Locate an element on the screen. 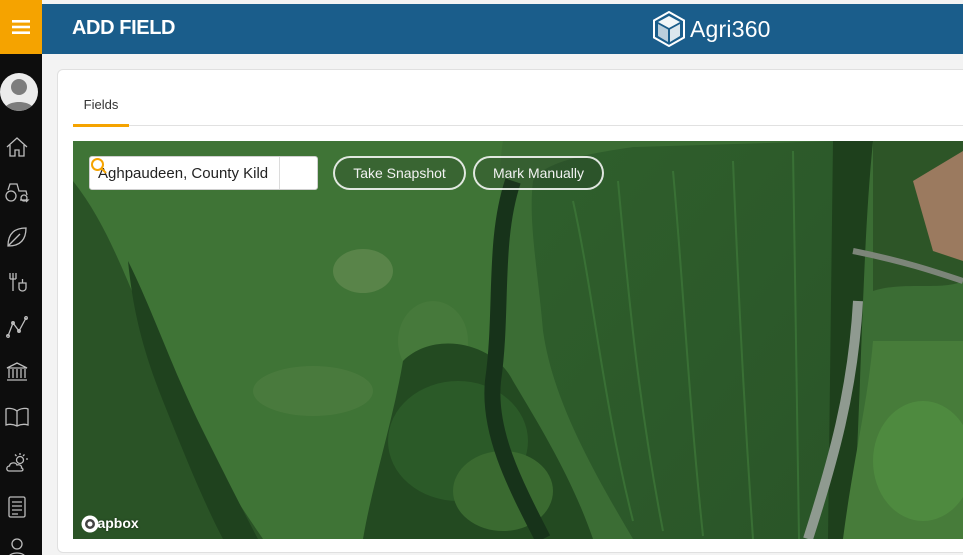 This screenshot has width=963, height=555. sidebar-item-records is located at coordinates (17, 417).